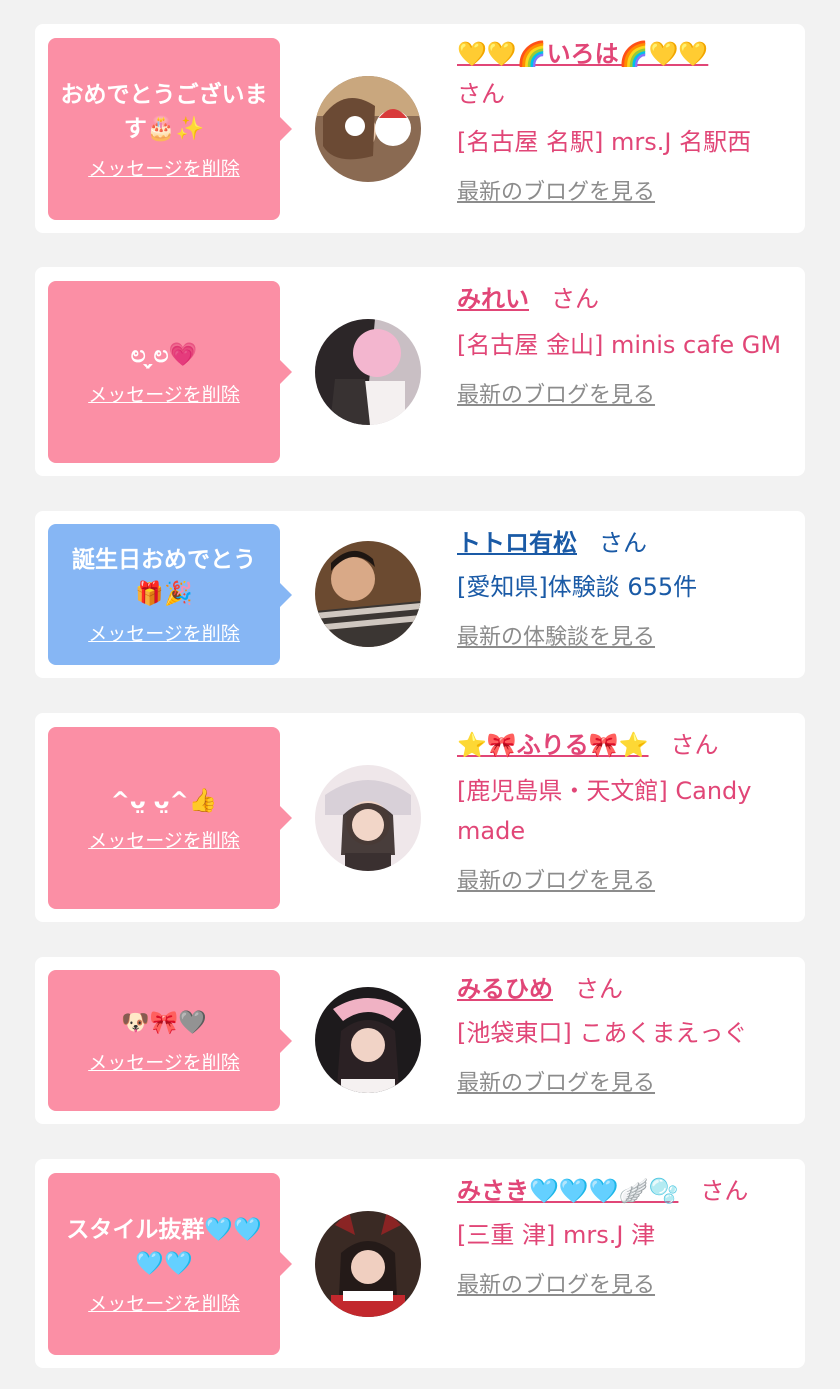 The width and height of the screenshot is (840, 1389). I want to click on message-text: ಲ ̖̖̗̗̗̗ಲ💗, so click(164, 354).